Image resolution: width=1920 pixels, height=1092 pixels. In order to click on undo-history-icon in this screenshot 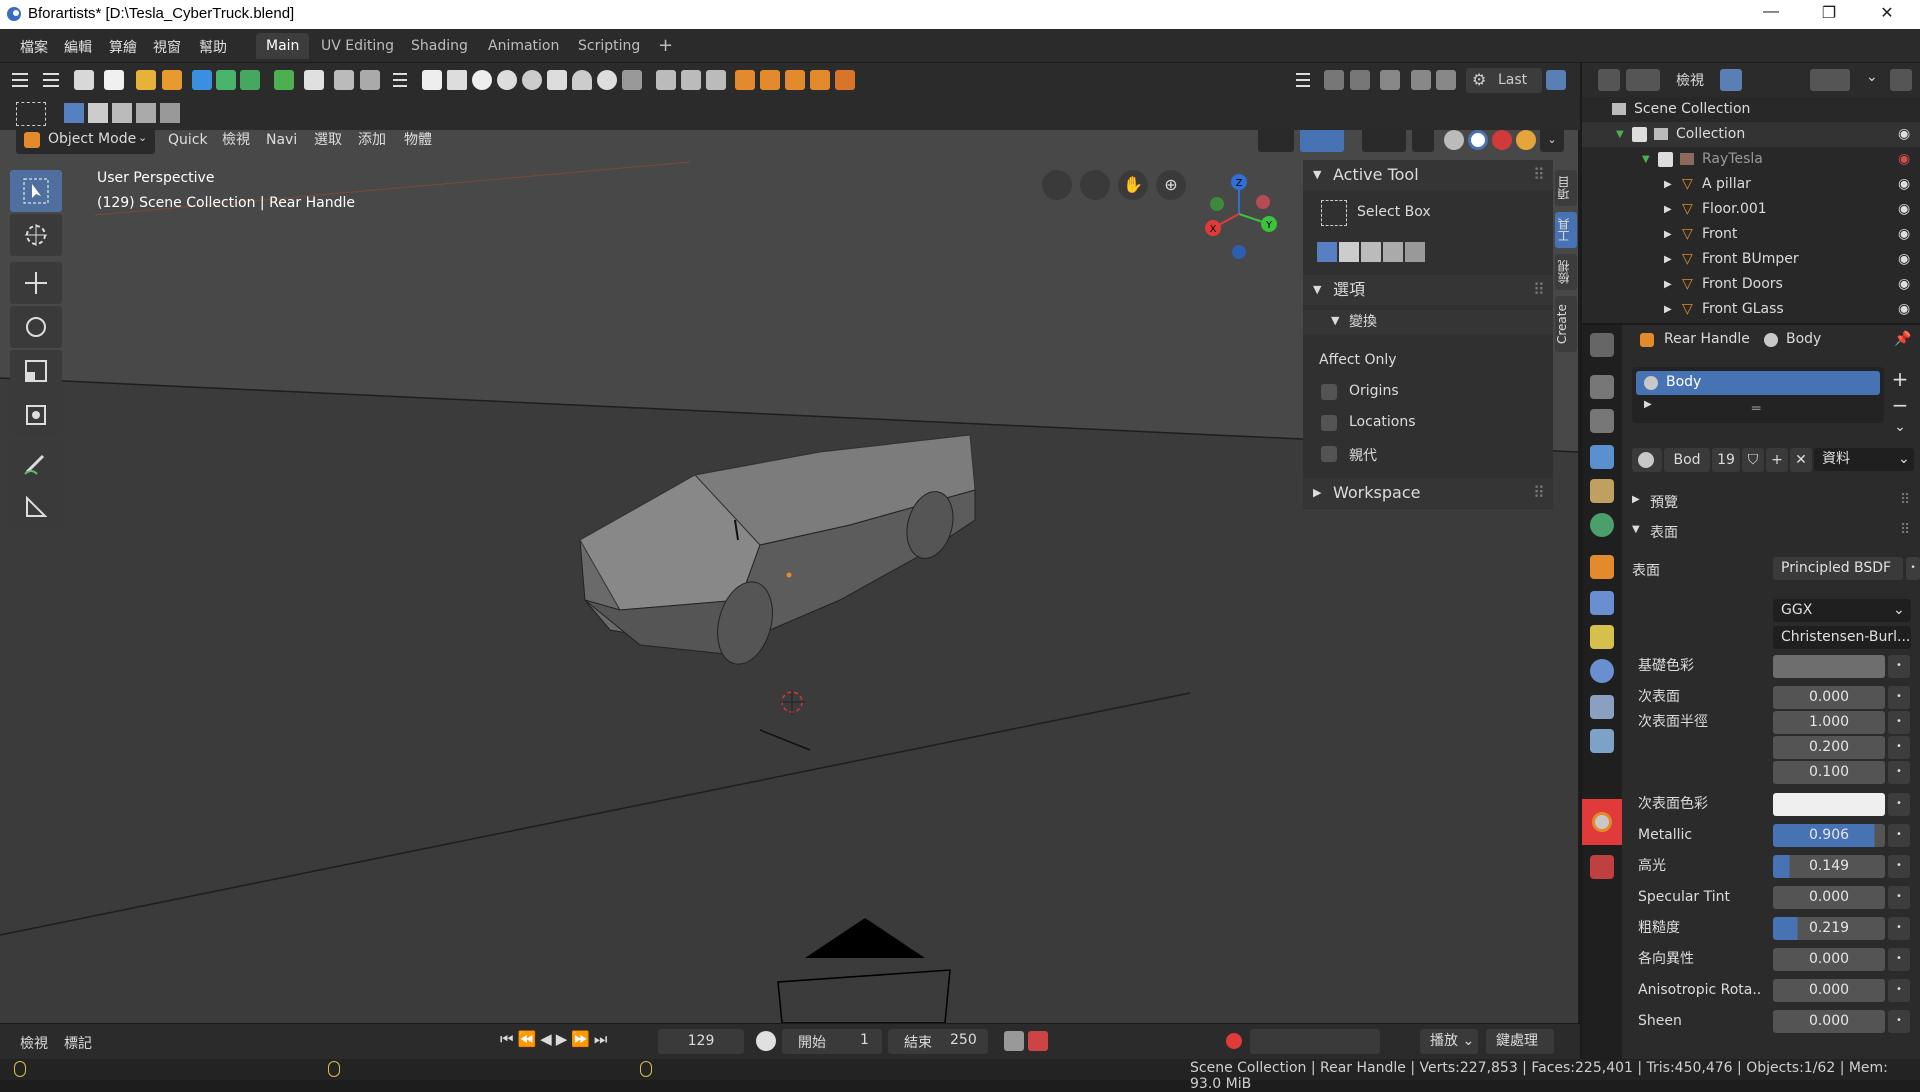, I will do `click(1390, 80)`.